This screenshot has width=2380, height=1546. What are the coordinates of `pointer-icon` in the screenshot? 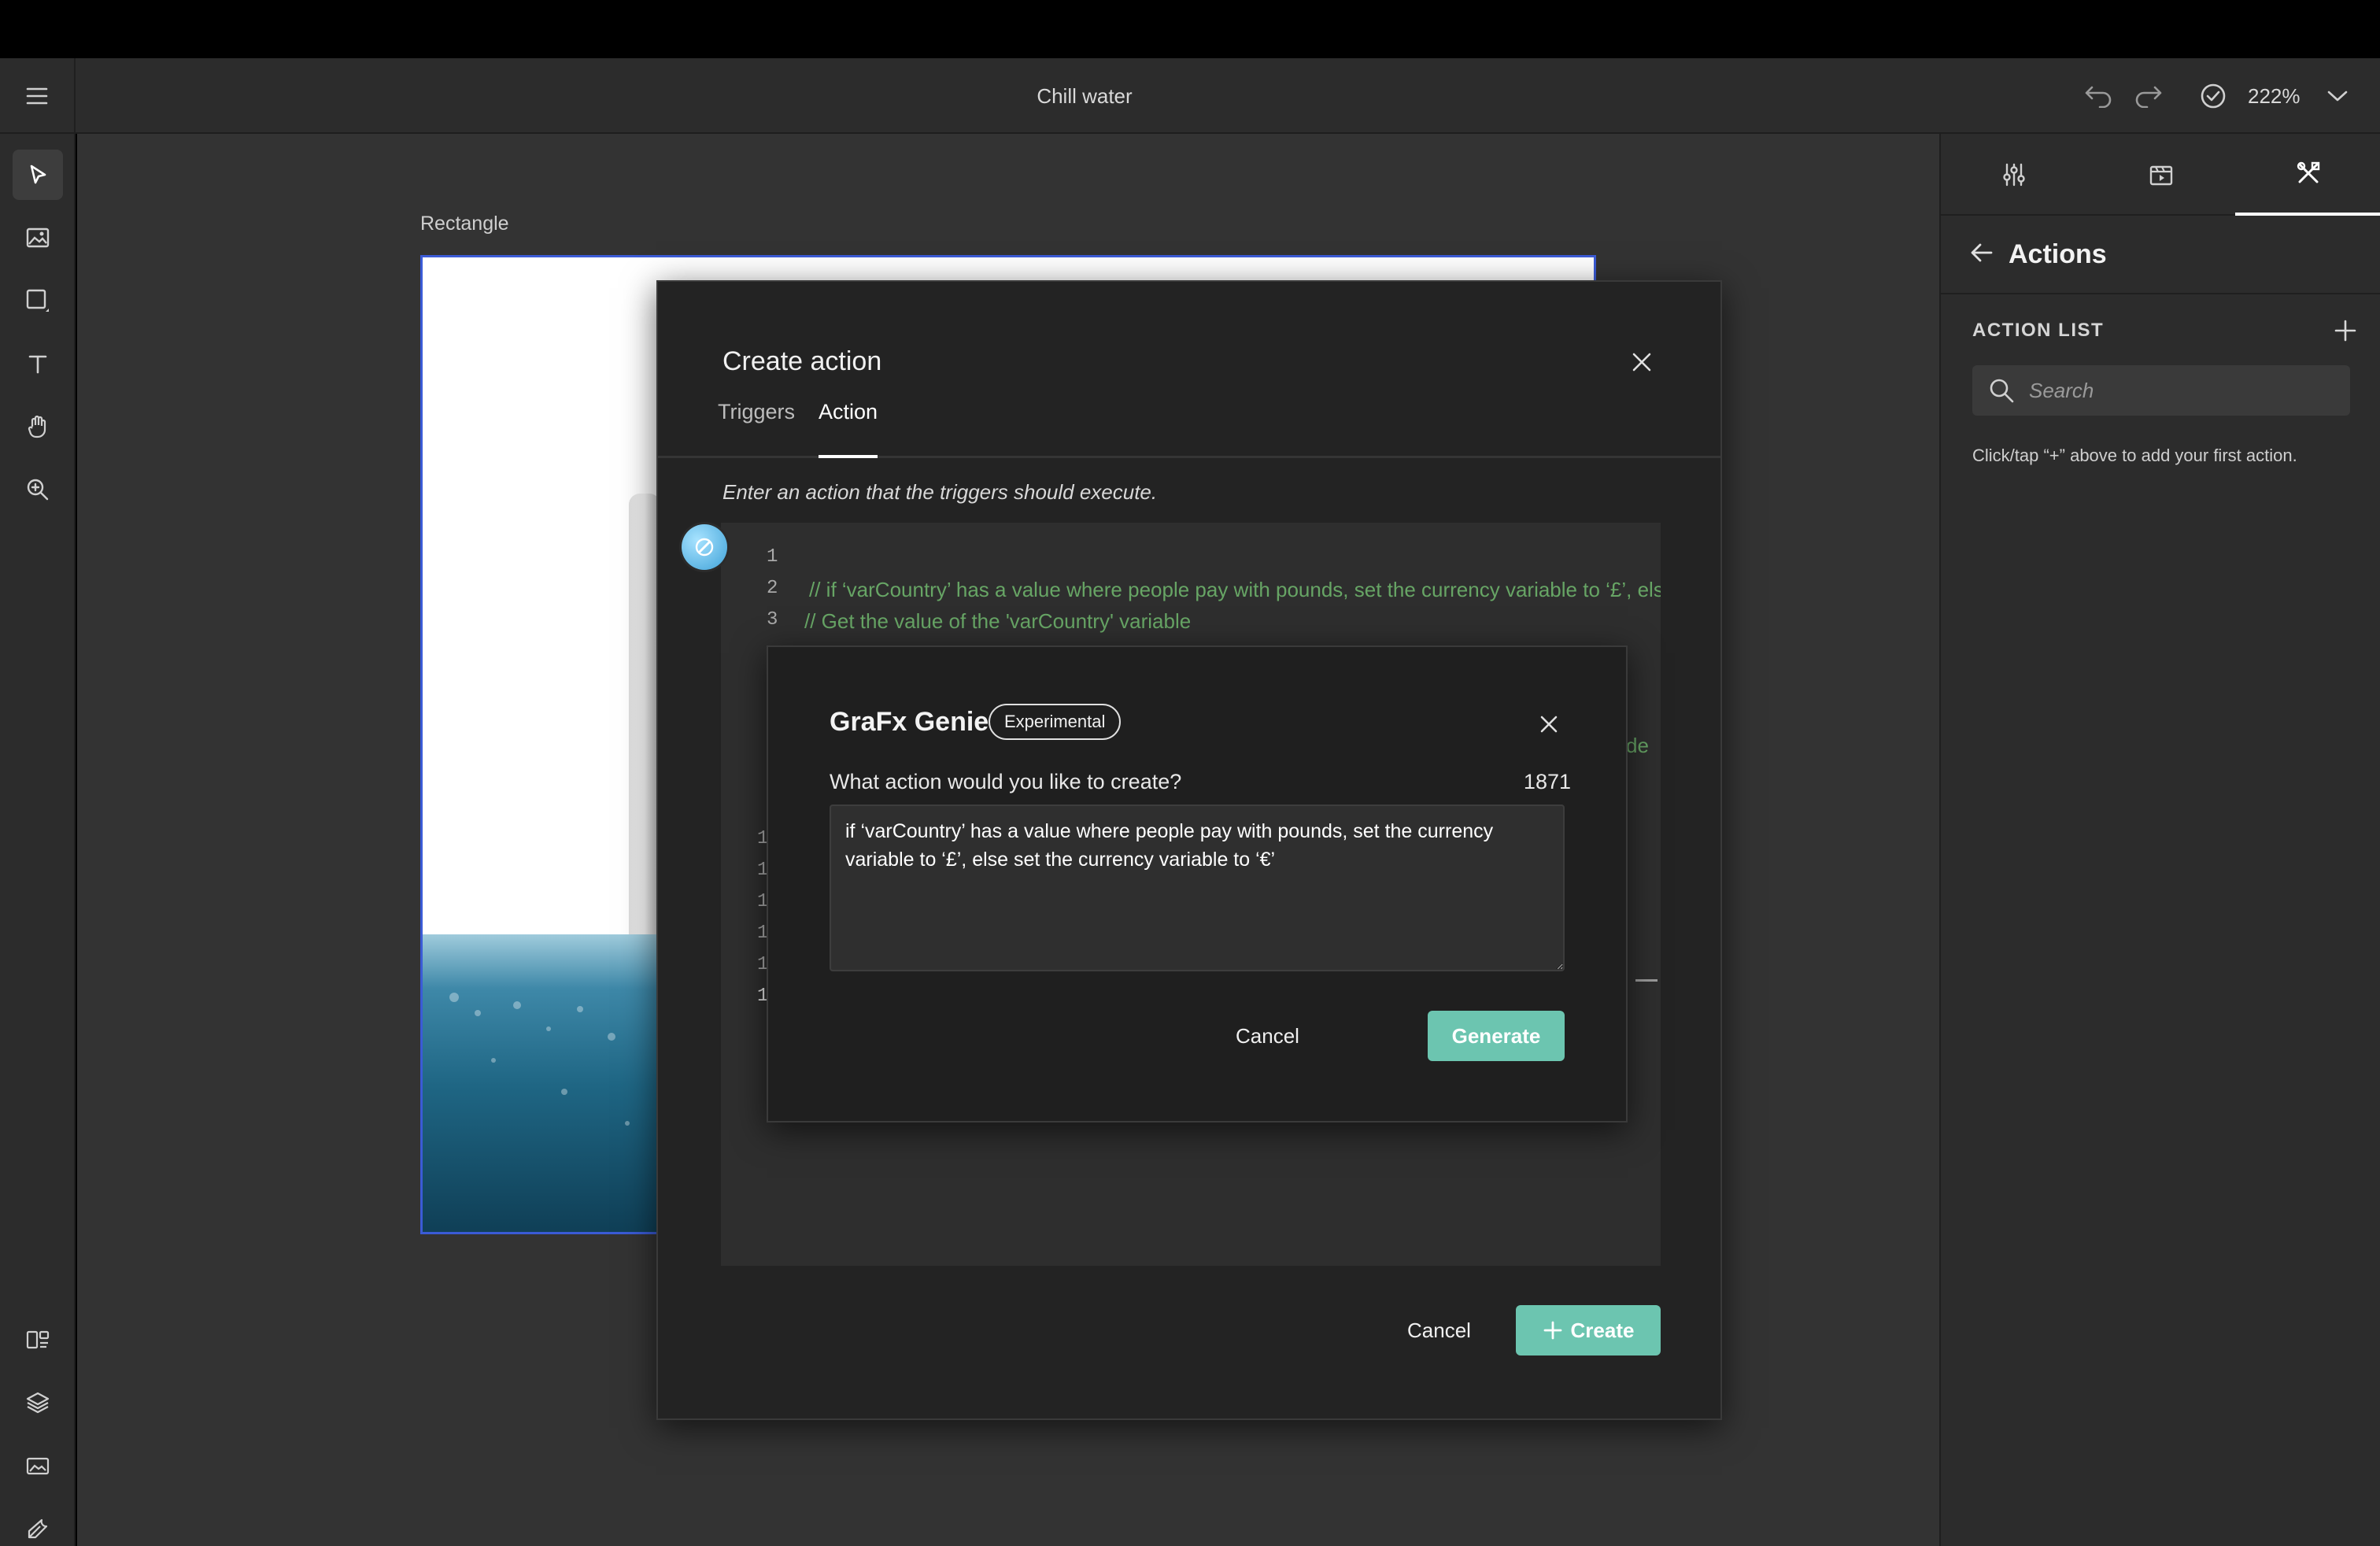 It's located at (38, 174).